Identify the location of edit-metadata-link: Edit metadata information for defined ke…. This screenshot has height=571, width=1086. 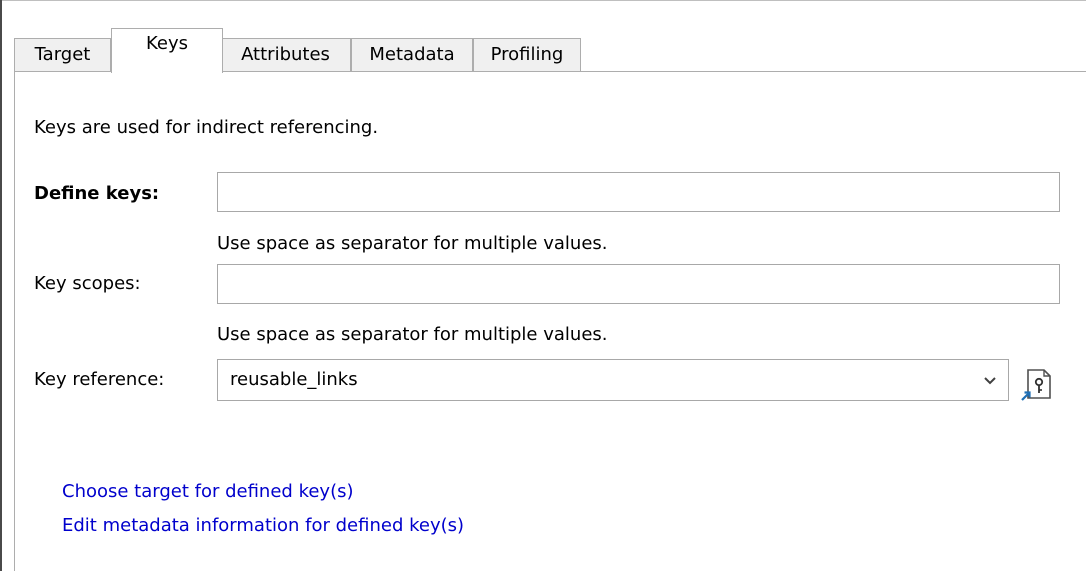
(263, 525).